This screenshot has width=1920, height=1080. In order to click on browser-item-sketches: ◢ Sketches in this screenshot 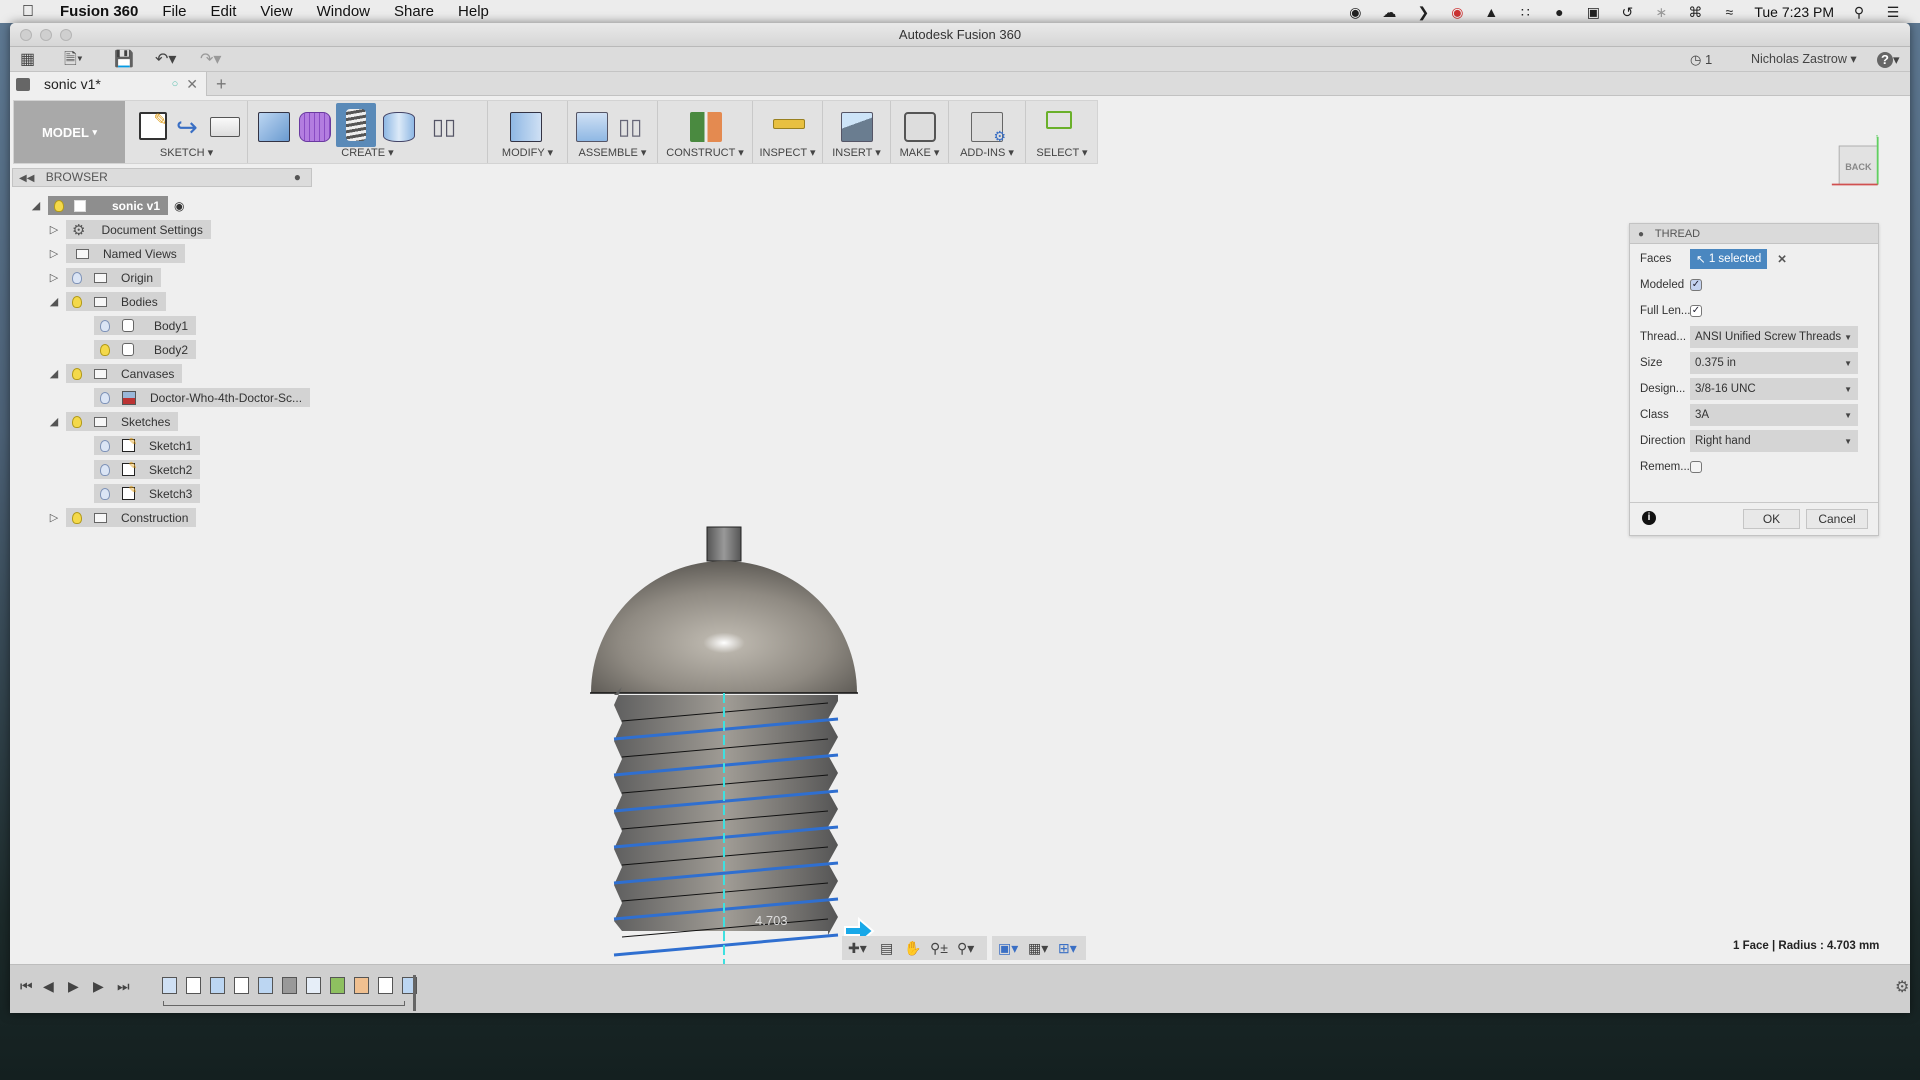, I will do `click(113, 421)`.